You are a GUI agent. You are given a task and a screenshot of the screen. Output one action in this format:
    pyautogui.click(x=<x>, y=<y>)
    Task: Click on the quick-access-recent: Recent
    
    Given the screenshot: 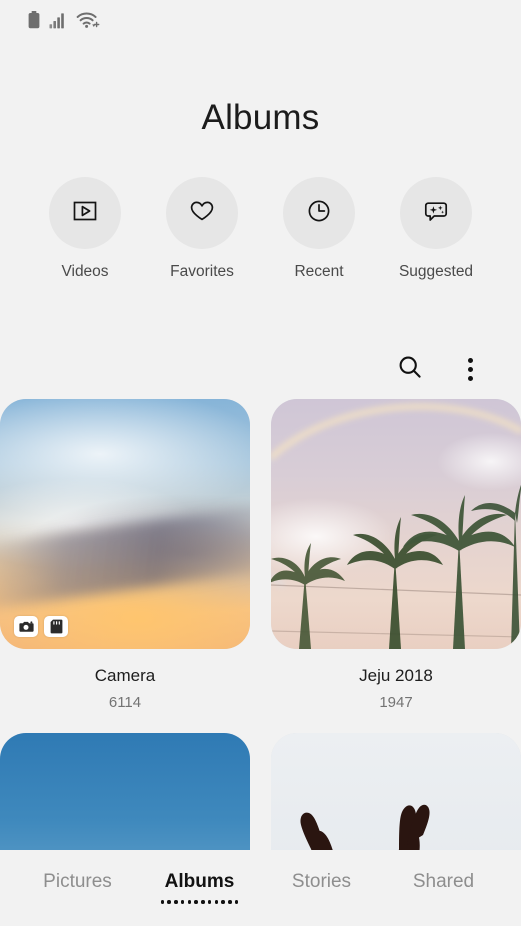 What is the action you would take?
    pyautogui.click(x=319, y=229)
    